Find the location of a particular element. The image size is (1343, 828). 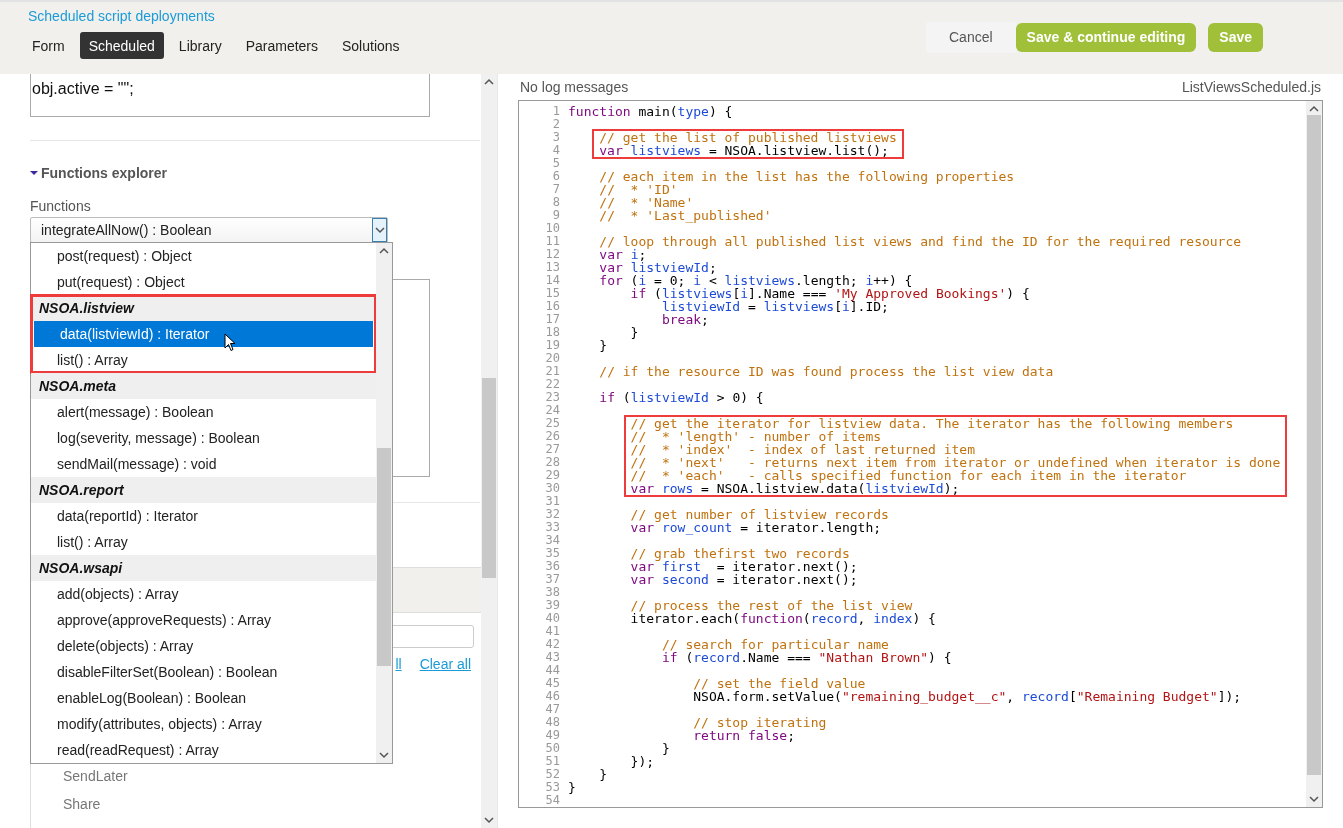

code-line: var i; is located at coordinates (622, 254).